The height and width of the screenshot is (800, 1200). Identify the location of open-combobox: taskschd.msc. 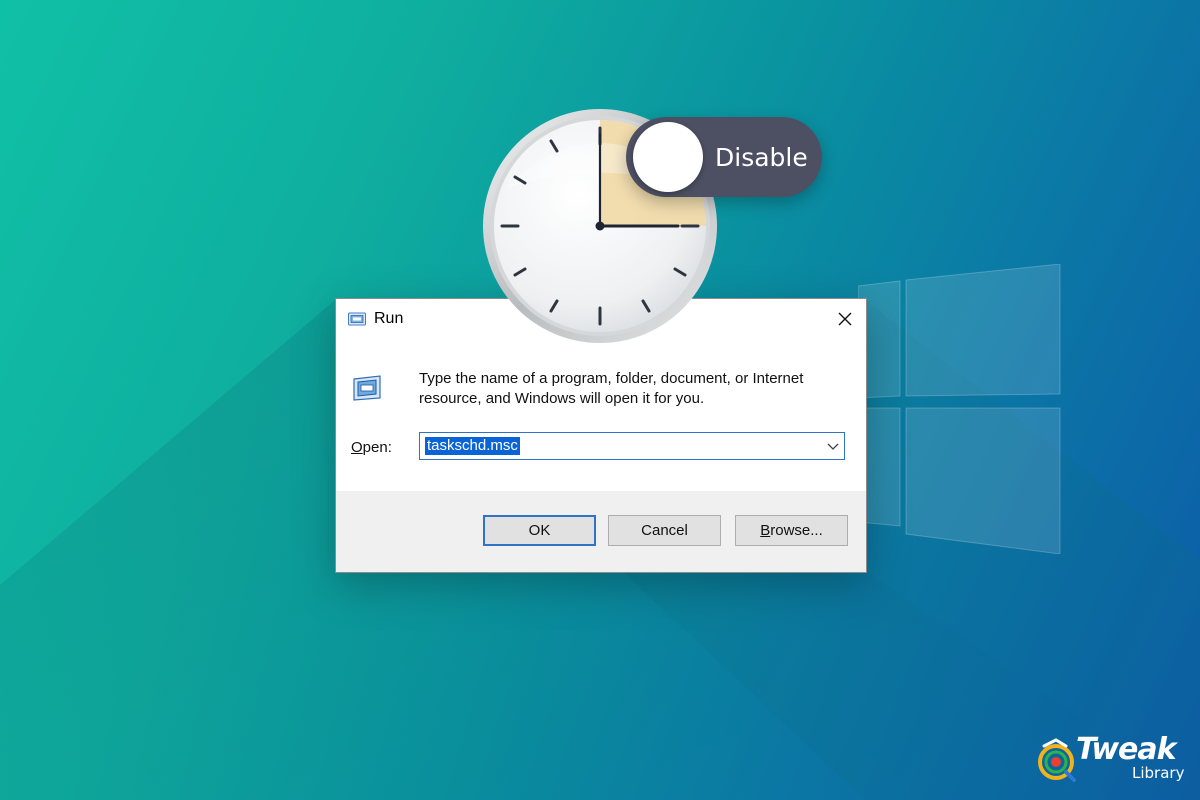
(632, 446).